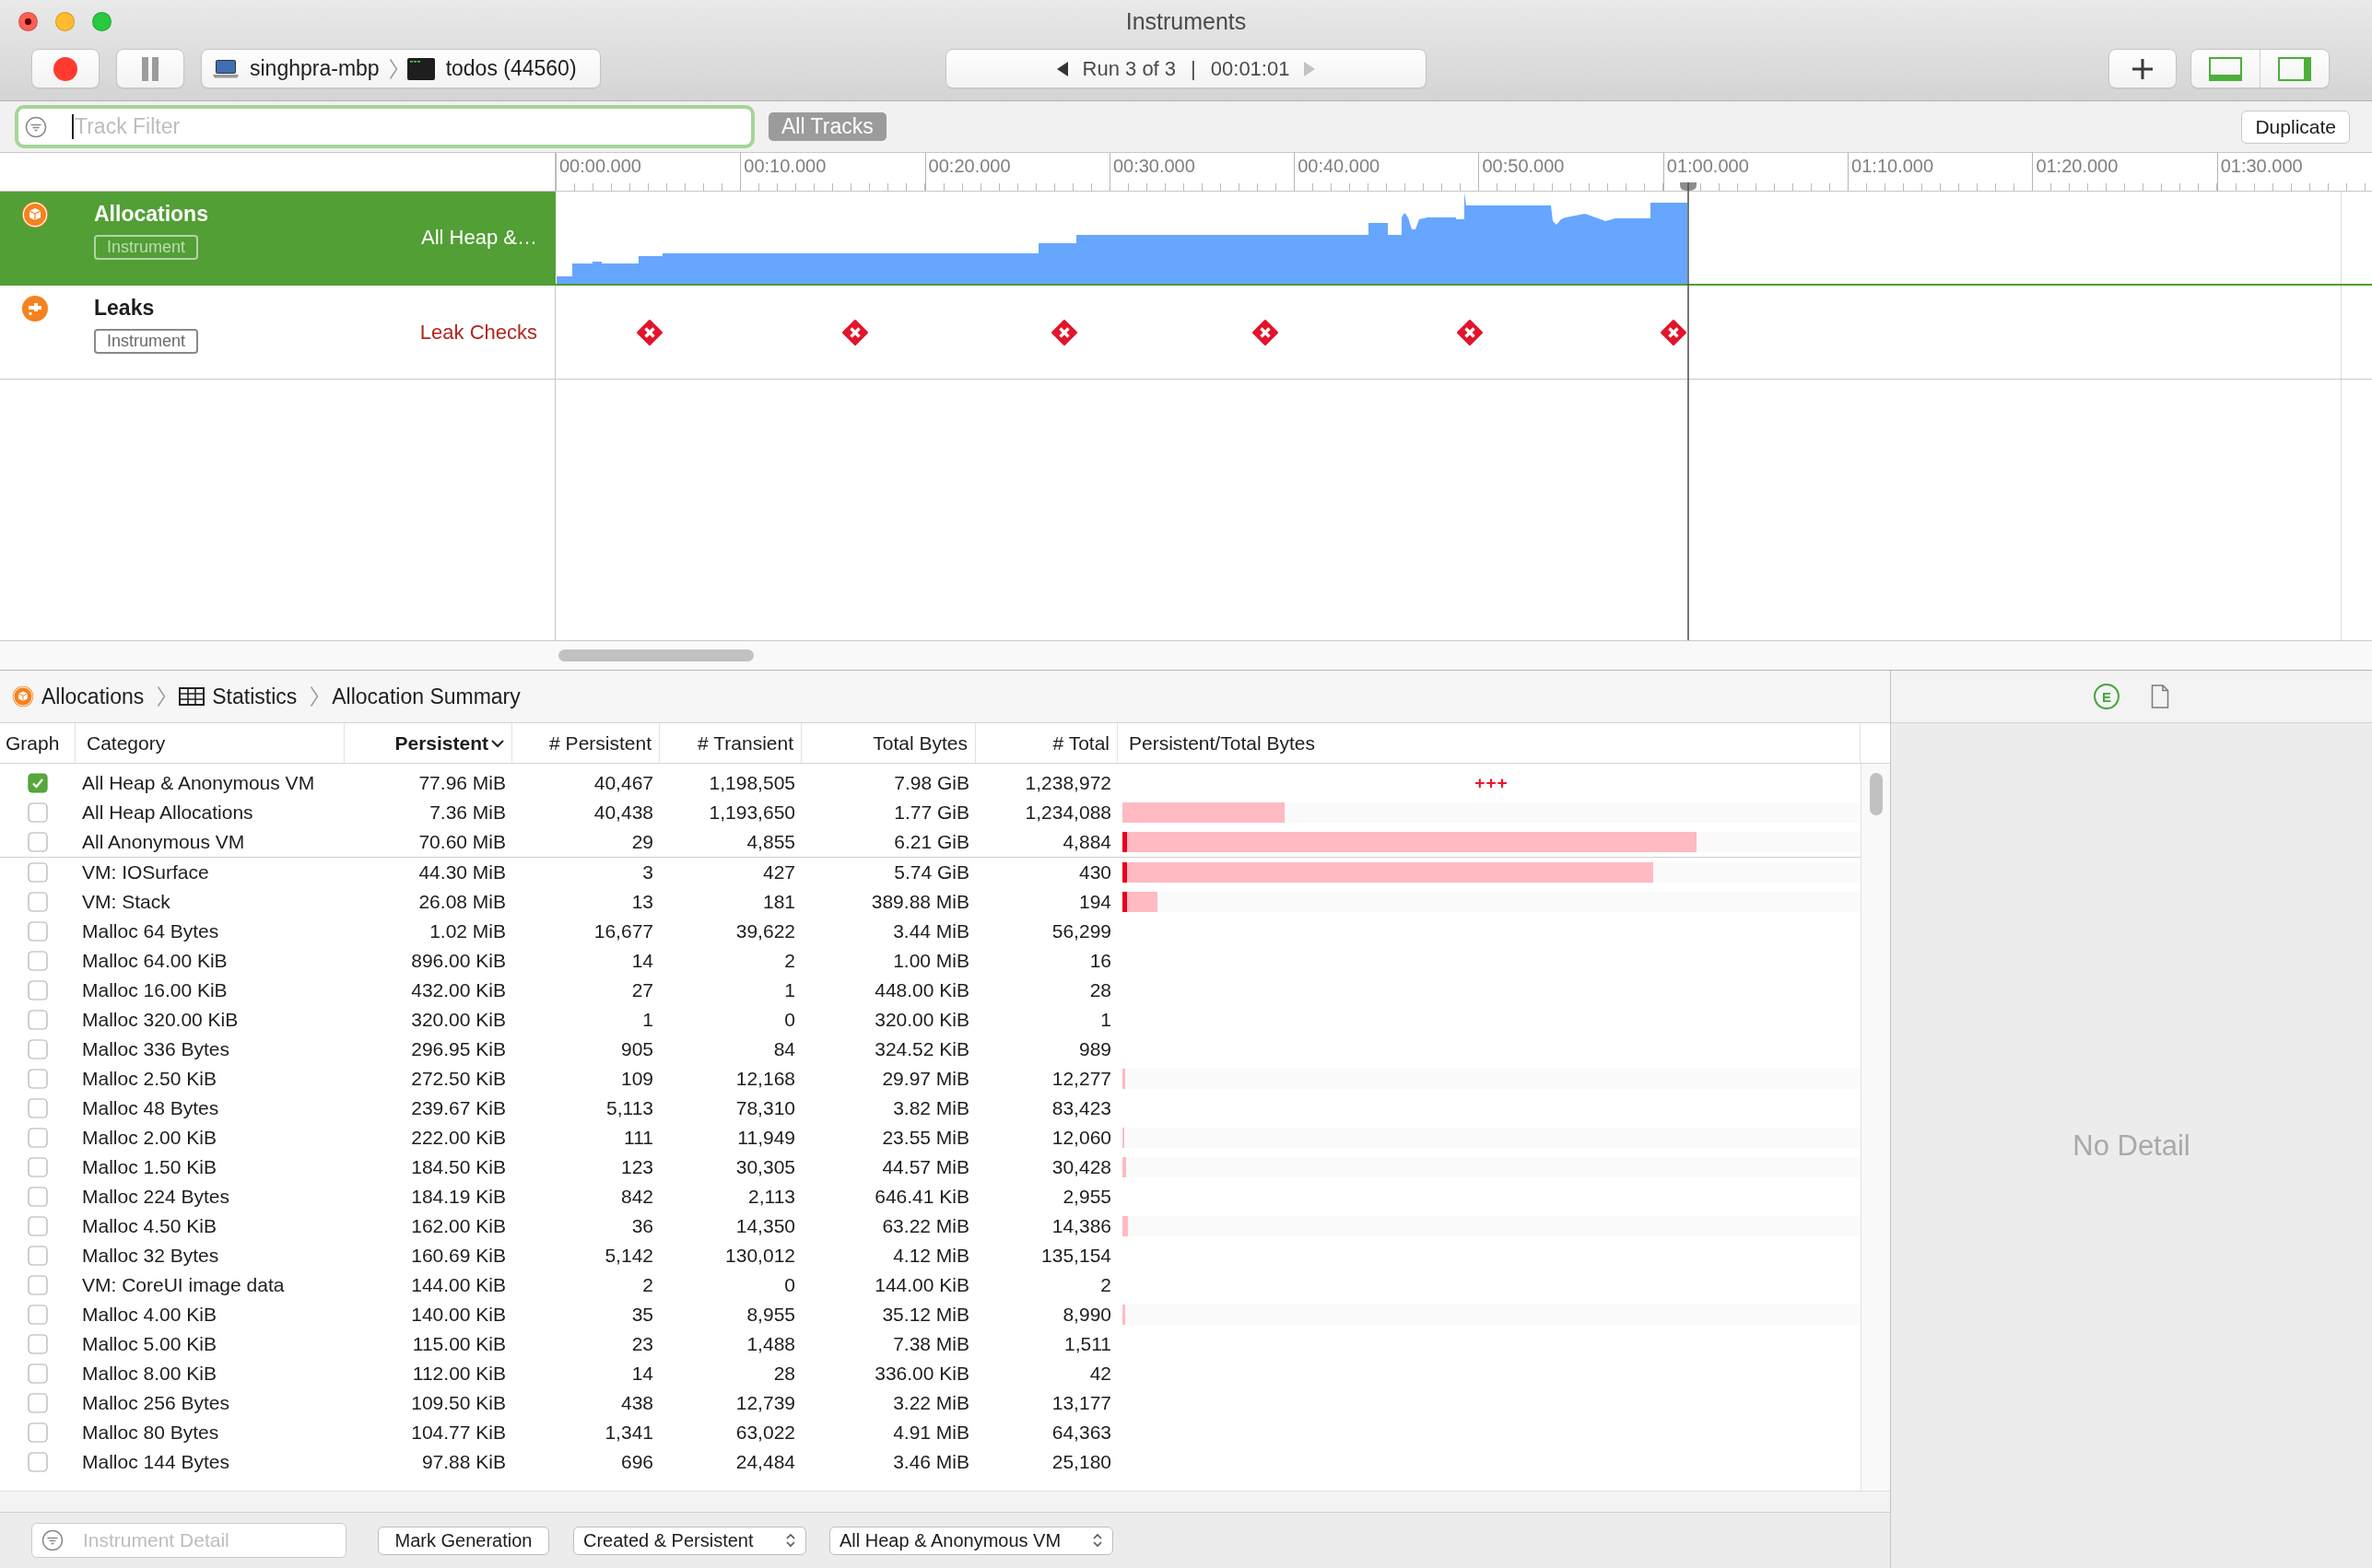  I want to click on table-cell-text: 63,022, so click(765, 1433).